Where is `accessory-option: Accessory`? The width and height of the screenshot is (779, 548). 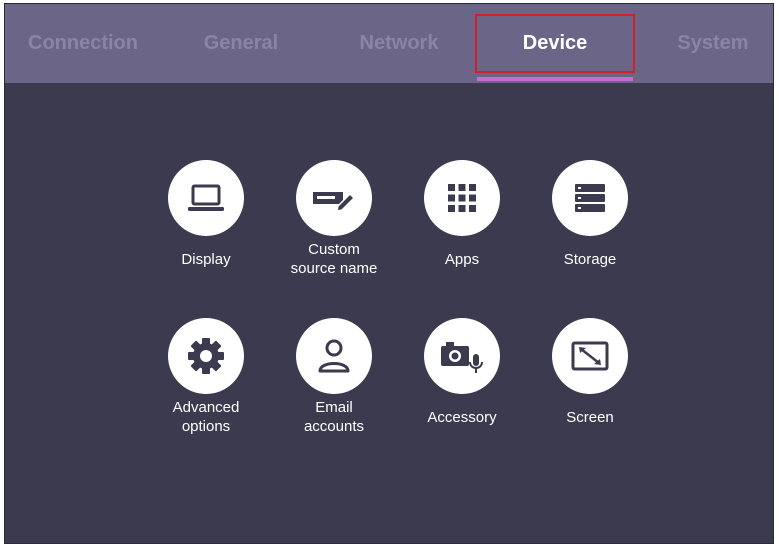 accessory-option: Accessory is located at coordinates (462, 378).